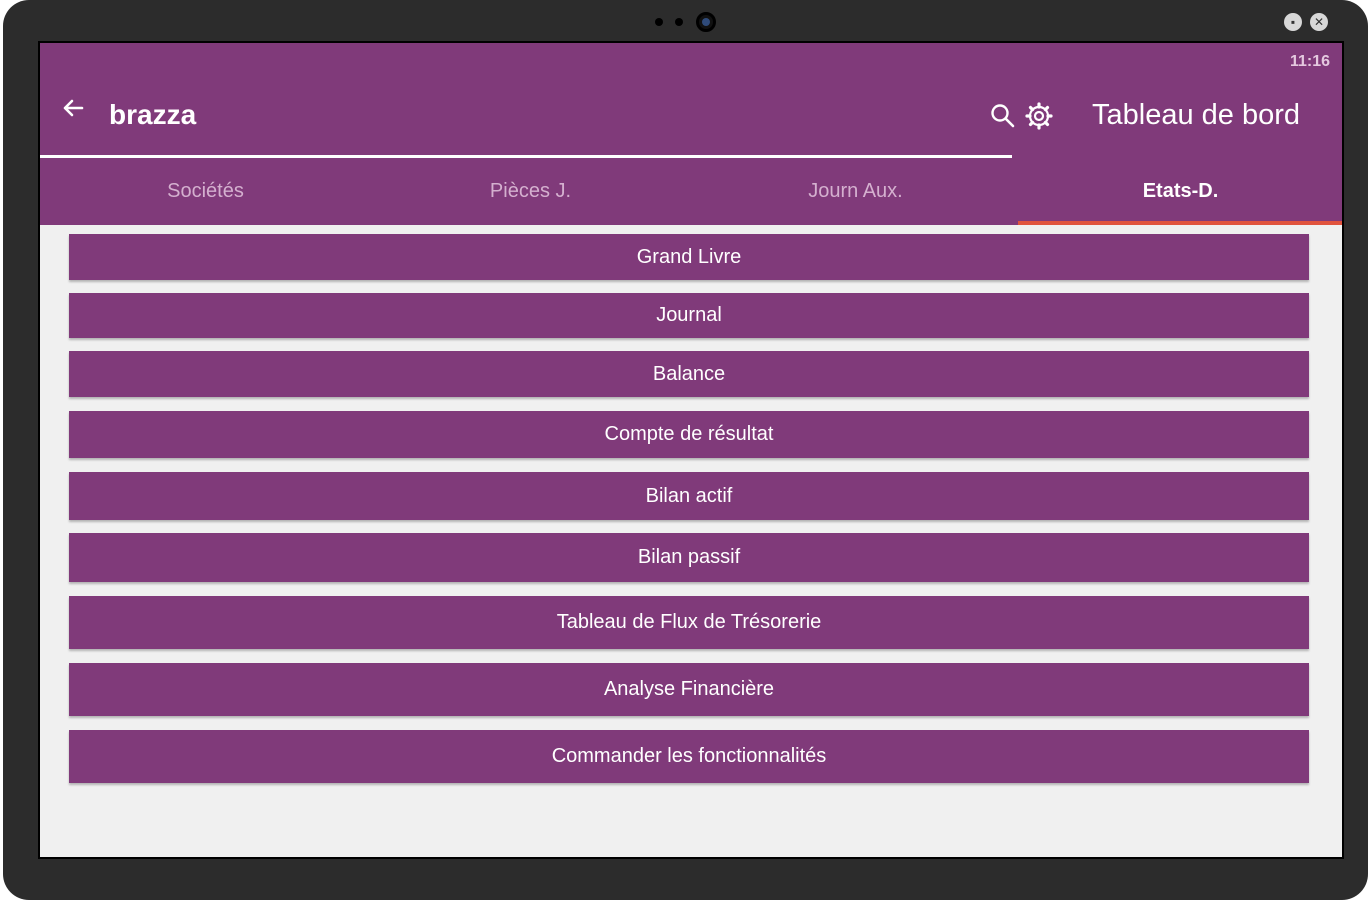 This screenshot has width=1371, height=900. What do you see at coordinates (1309, 61) in the screenshot?
I see `status-time: 11:16` at bounding box center [1309, 61].